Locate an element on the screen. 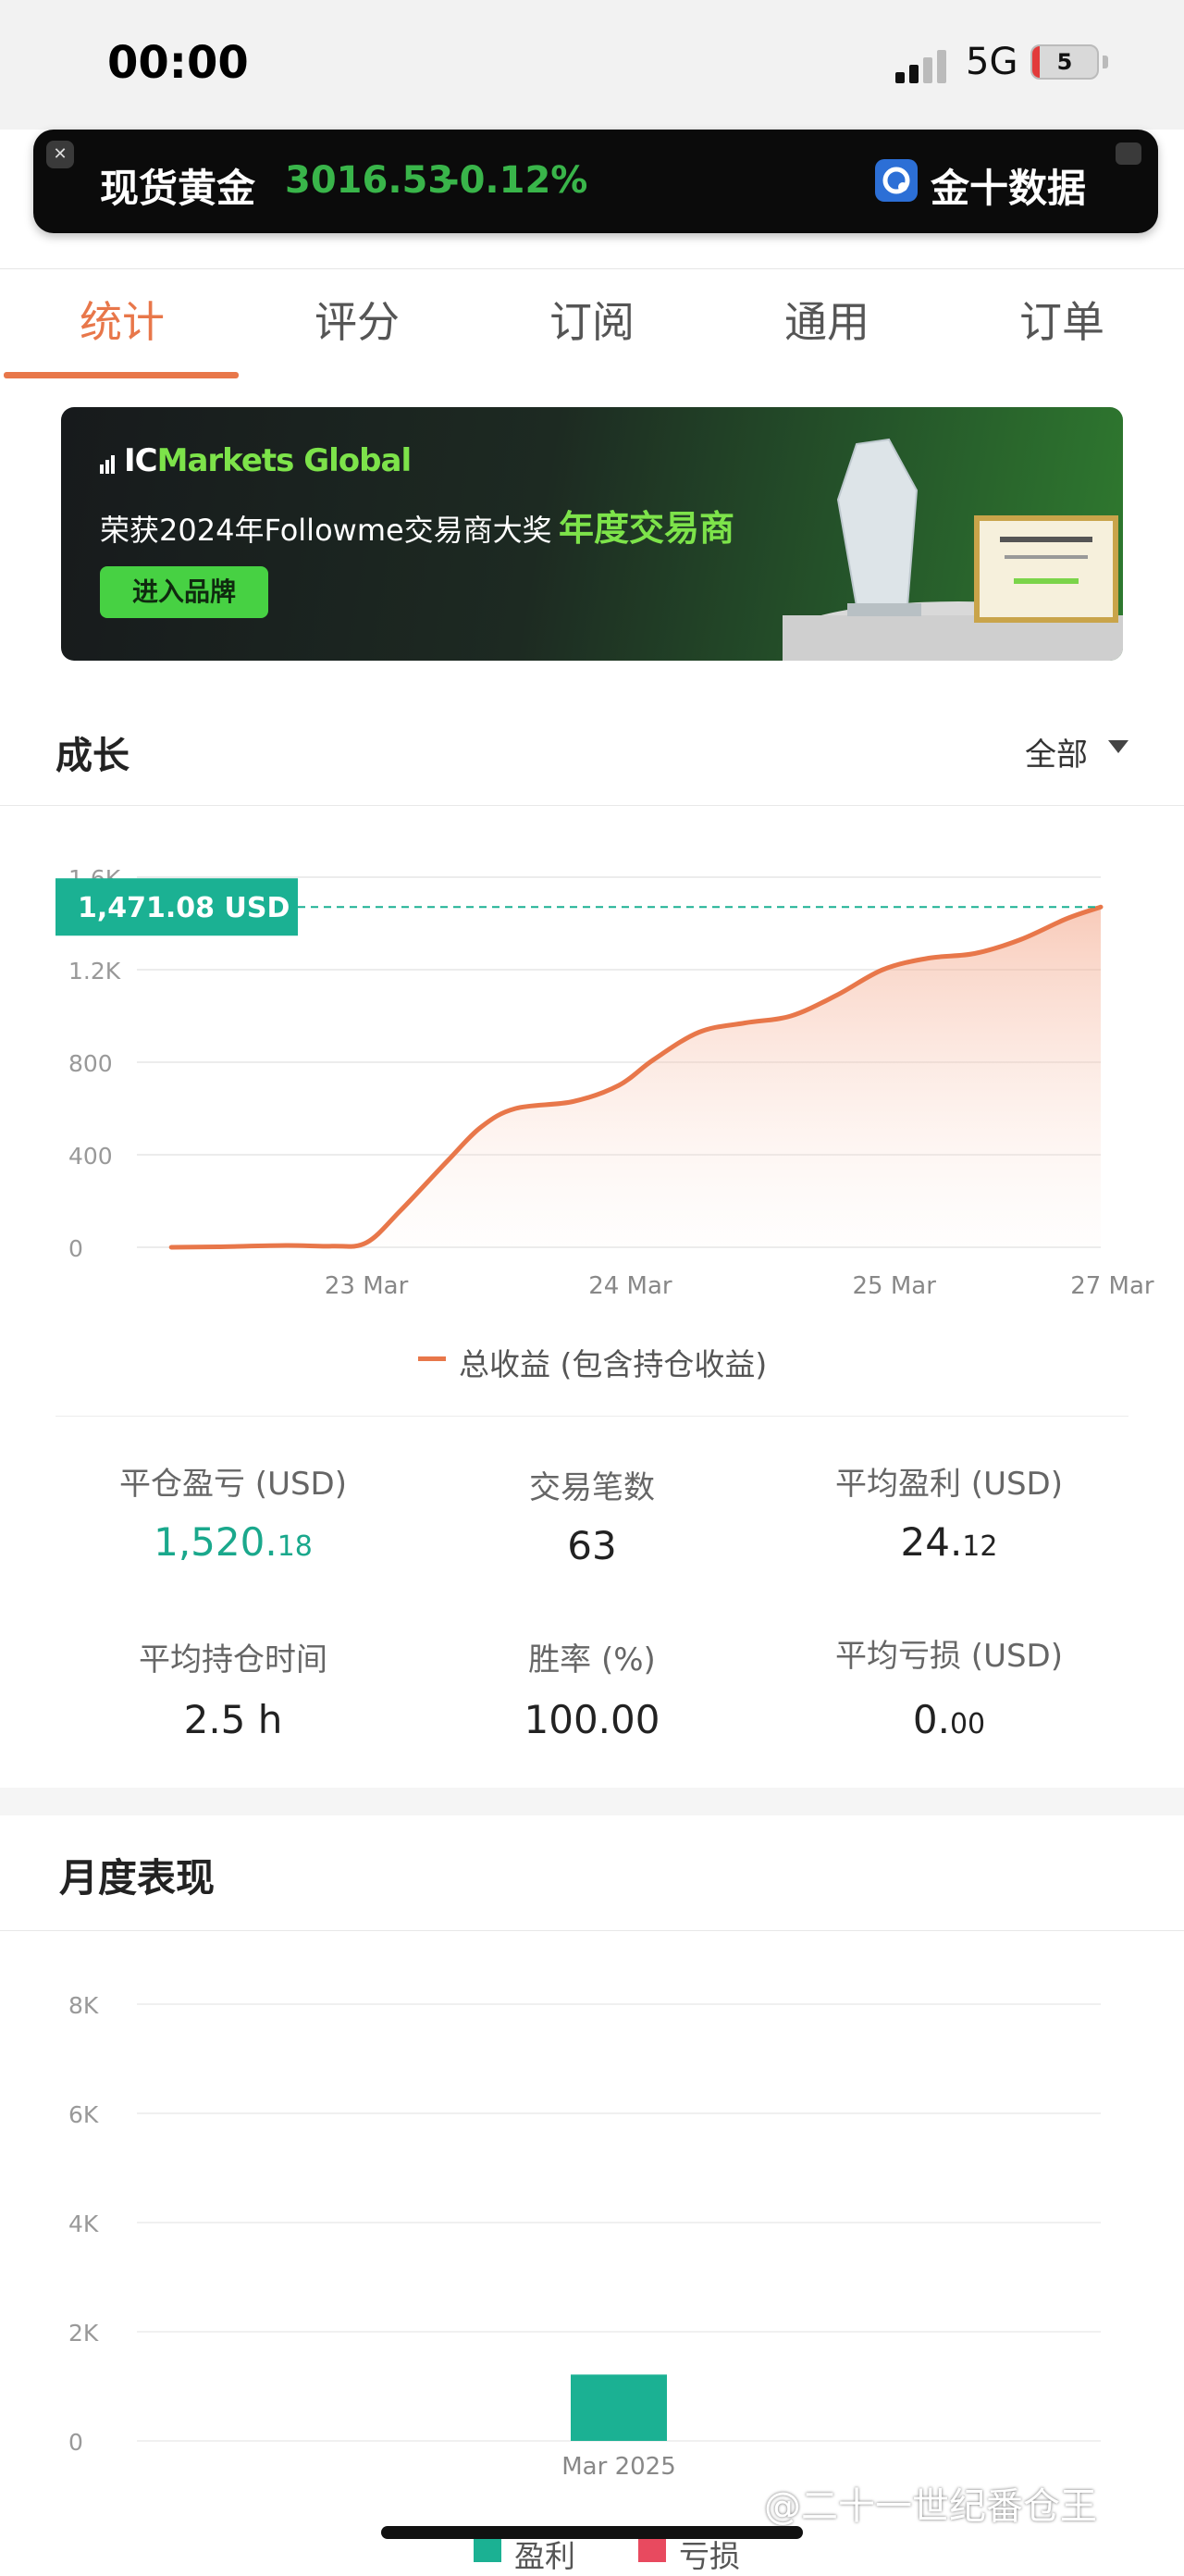 This screenshot has height=2576, width=1184. stat-avg-loss-label: 平均亏损 (USD) is located at coordinates (949, 1657).